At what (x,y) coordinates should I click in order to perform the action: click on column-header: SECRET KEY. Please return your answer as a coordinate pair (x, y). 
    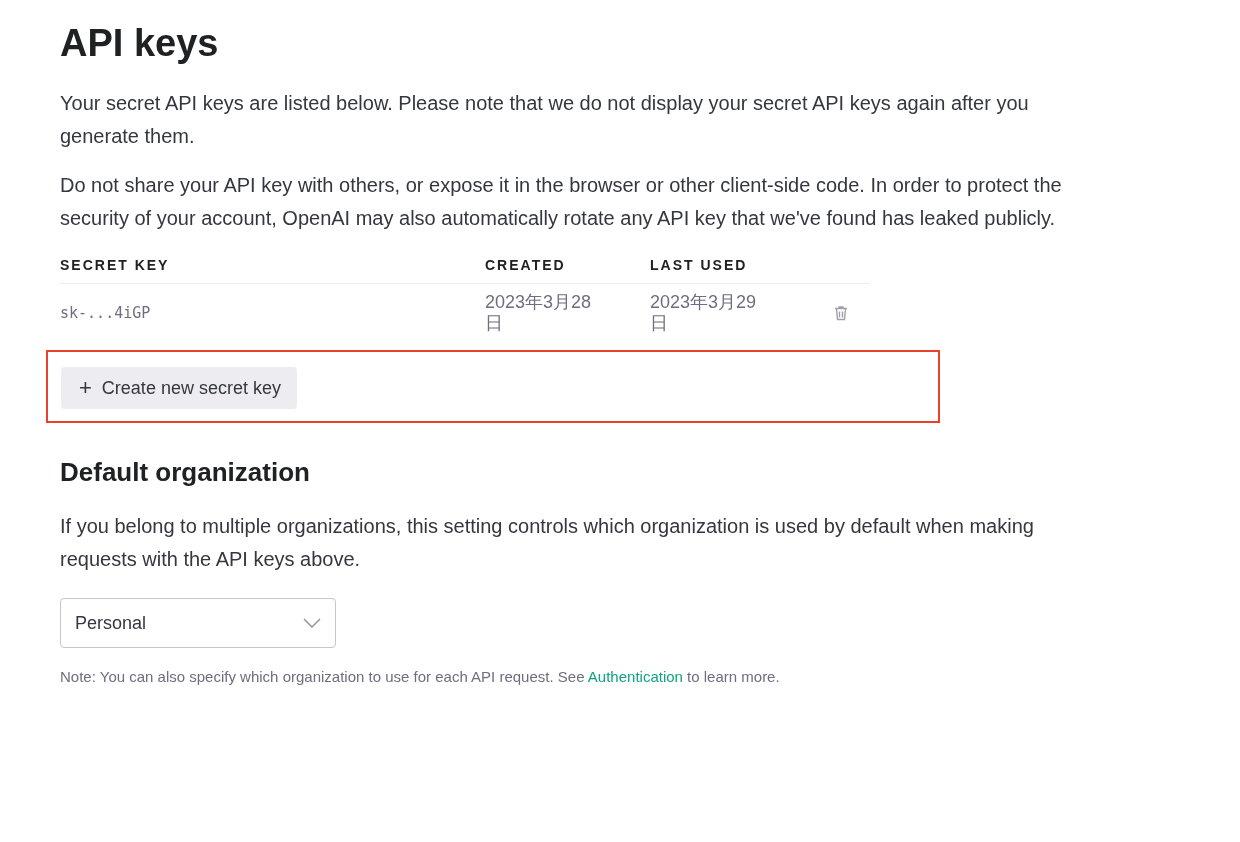
    Looking at the image, I should click on (272, 270).